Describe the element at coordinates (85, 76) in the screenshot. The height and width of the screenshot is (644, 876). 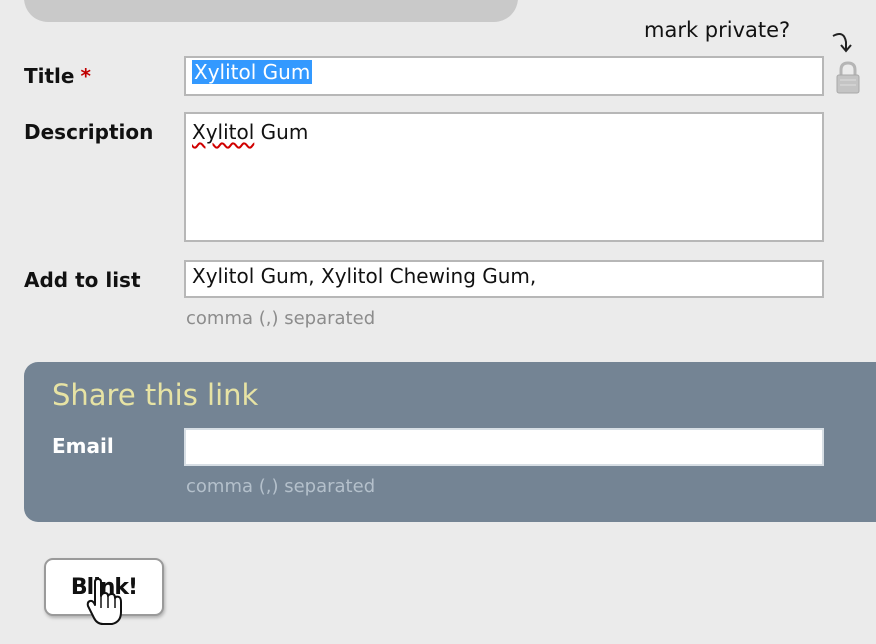
I see `required-marker: *` at that location.